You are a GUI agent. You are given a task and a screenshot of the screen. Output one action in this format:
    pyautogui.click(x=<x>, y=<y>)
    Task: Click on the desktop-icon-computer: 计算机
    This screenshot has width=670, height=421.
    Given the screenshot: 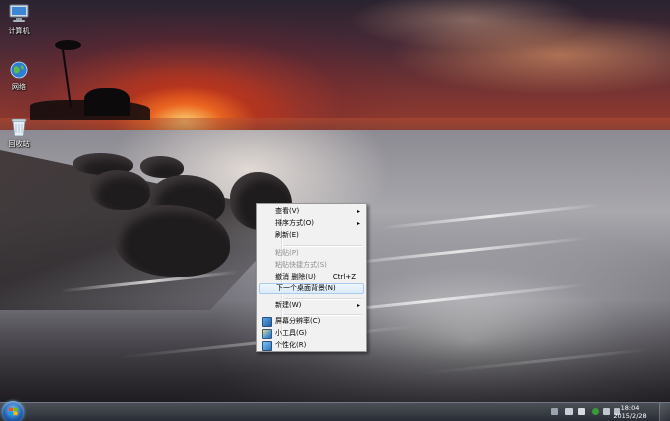 What is the action you would take?
    pyautogui.click(x=19, y=20)
    